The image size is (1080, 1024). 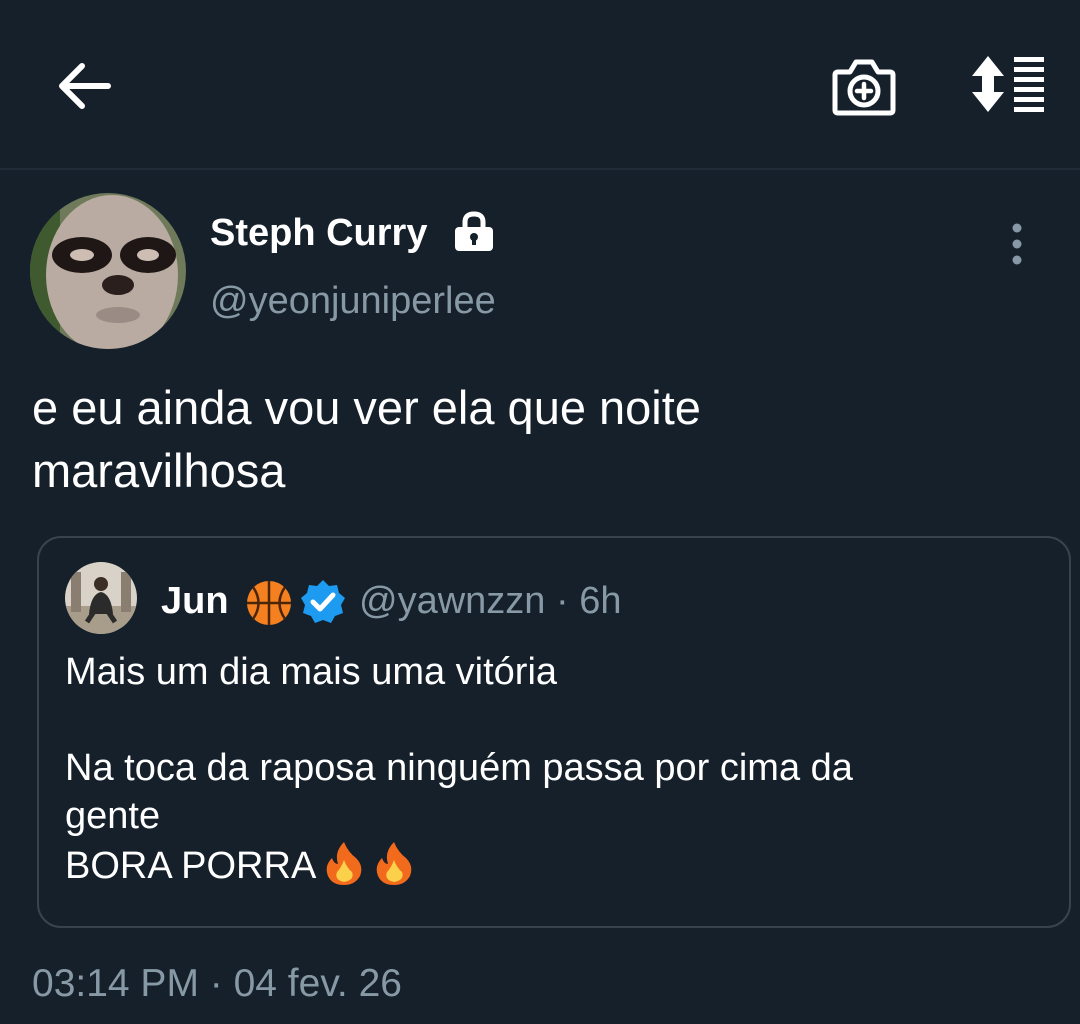 I want to click on quoted-line: BORA PORRA, so click(x=191, y=866).